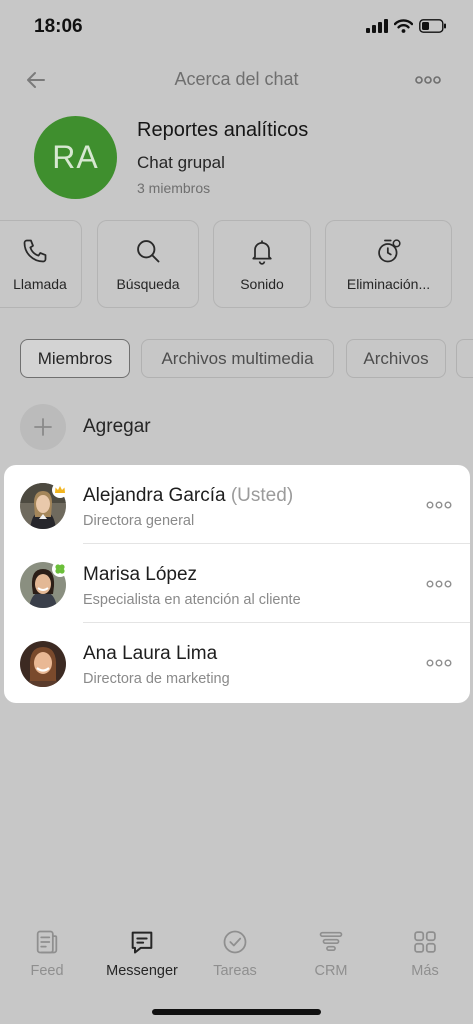 This screenshot has height=1024, width=473. What do you see at coordinates (41, 264) in the screenshot?
I see `call-button: Llamada` at bounding box center [41, 264].